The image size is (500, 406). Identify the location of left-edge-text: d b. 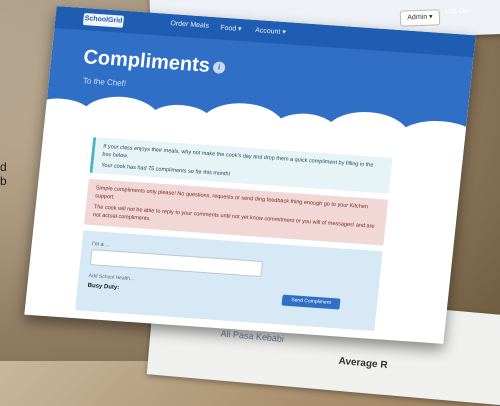
(3, 174).